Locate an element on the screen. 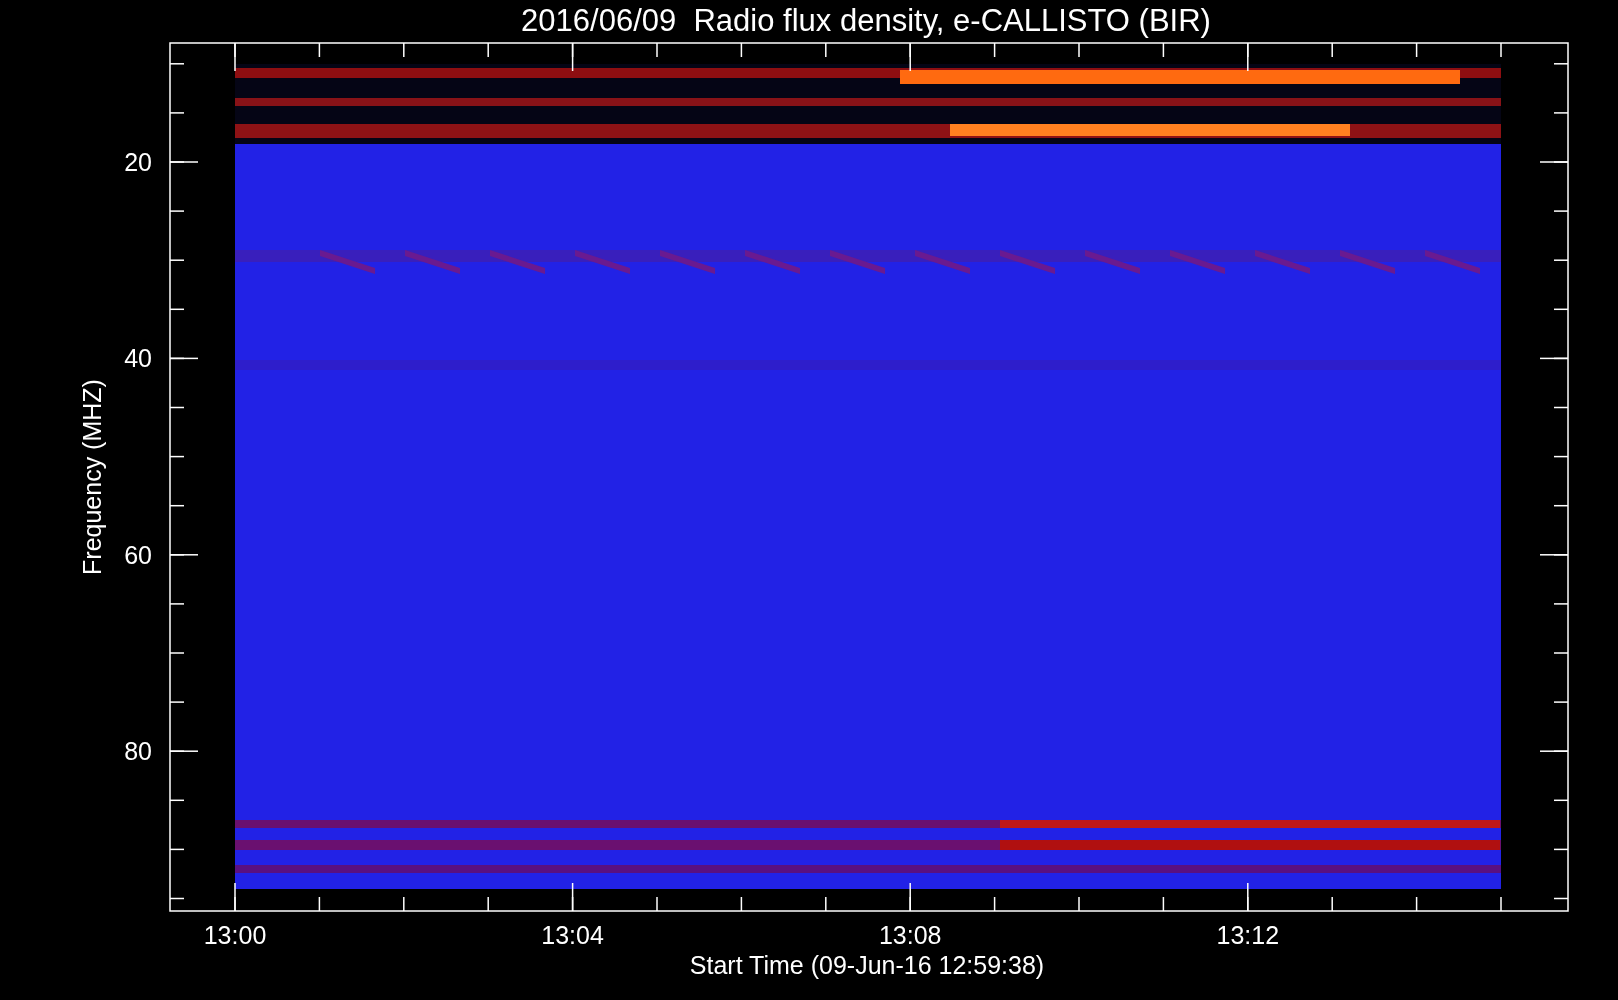 Image resolution: width=1618 pixels, height=1000 pixels. axis-tick-label: 20 is located at coordinates (138, 162).